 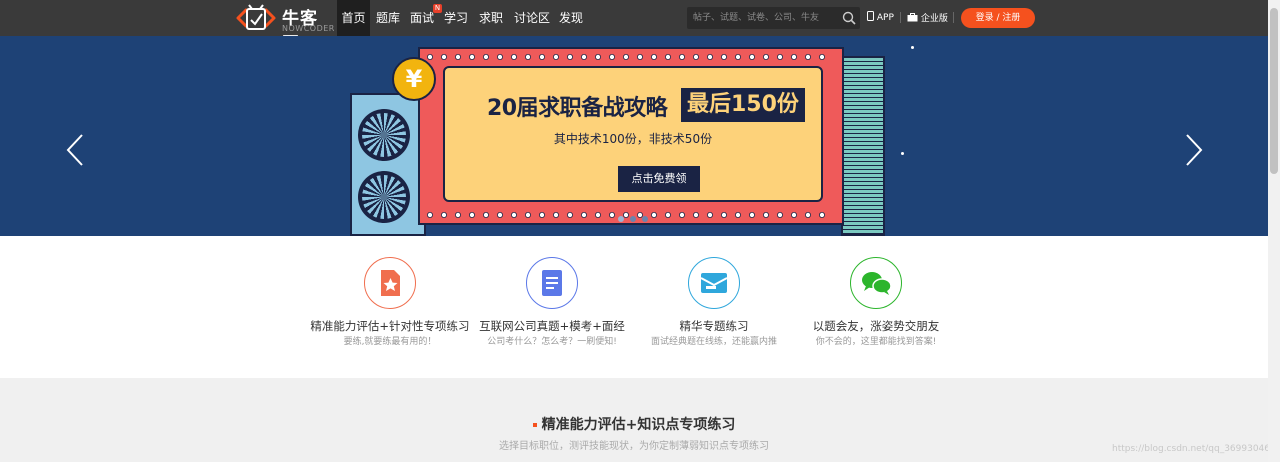 I want to click on section-subtitle: 选择目标职位，测评技能现状，为你定制薄弱知识点专项练习, so click(x=634, y=446).